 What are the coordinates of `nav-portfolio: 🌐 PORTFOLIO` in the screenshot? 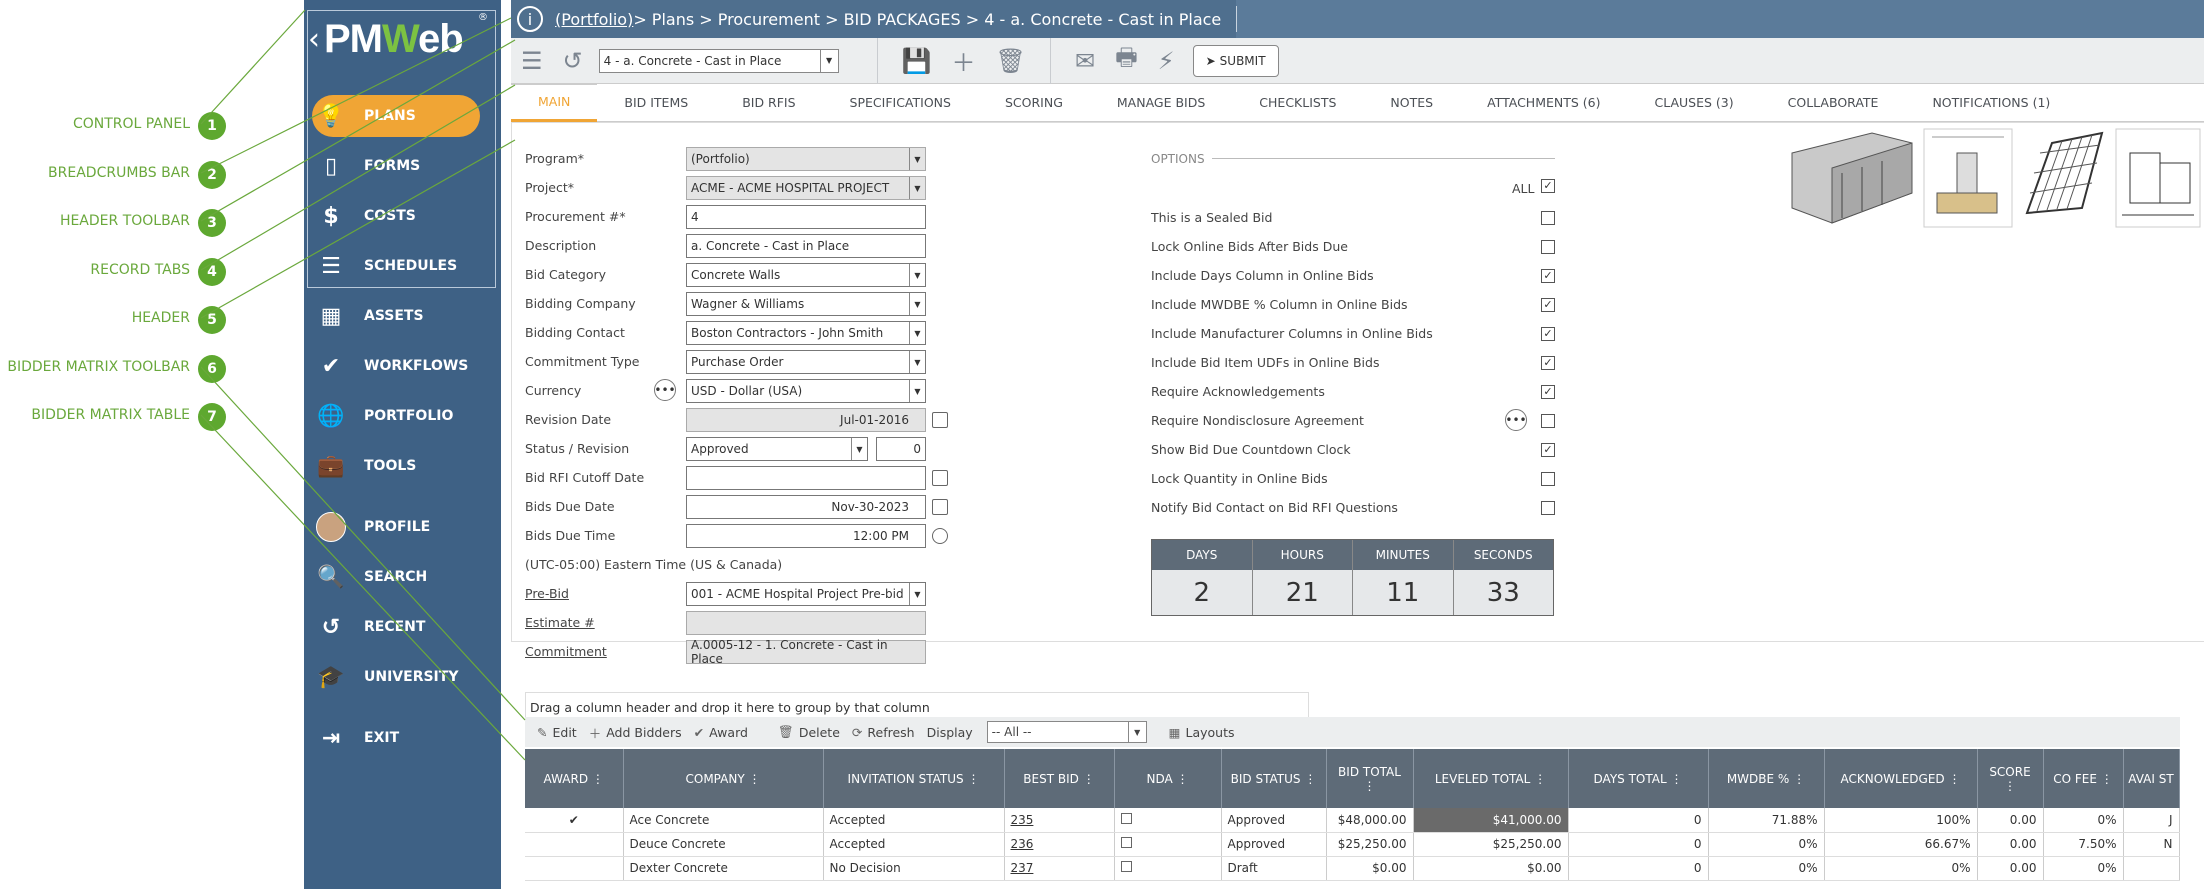 It's located at (402, 416).